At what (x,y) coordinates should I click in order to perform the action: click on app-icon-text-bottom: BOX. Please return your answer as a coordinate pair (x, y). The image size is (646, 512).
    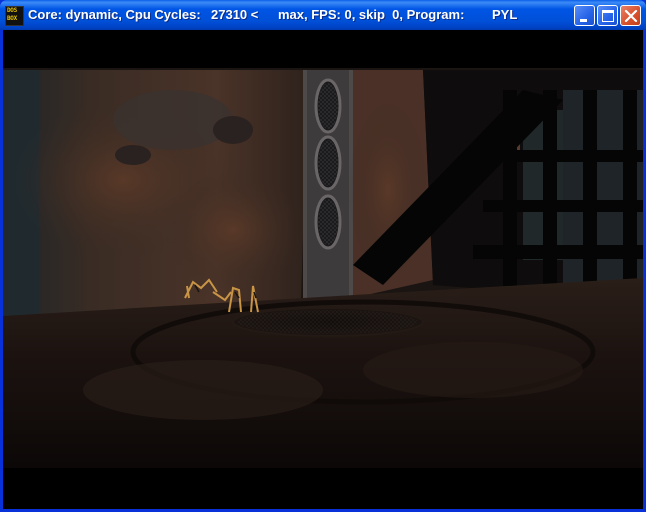
    Looking at the image, I should click on (12, 18).